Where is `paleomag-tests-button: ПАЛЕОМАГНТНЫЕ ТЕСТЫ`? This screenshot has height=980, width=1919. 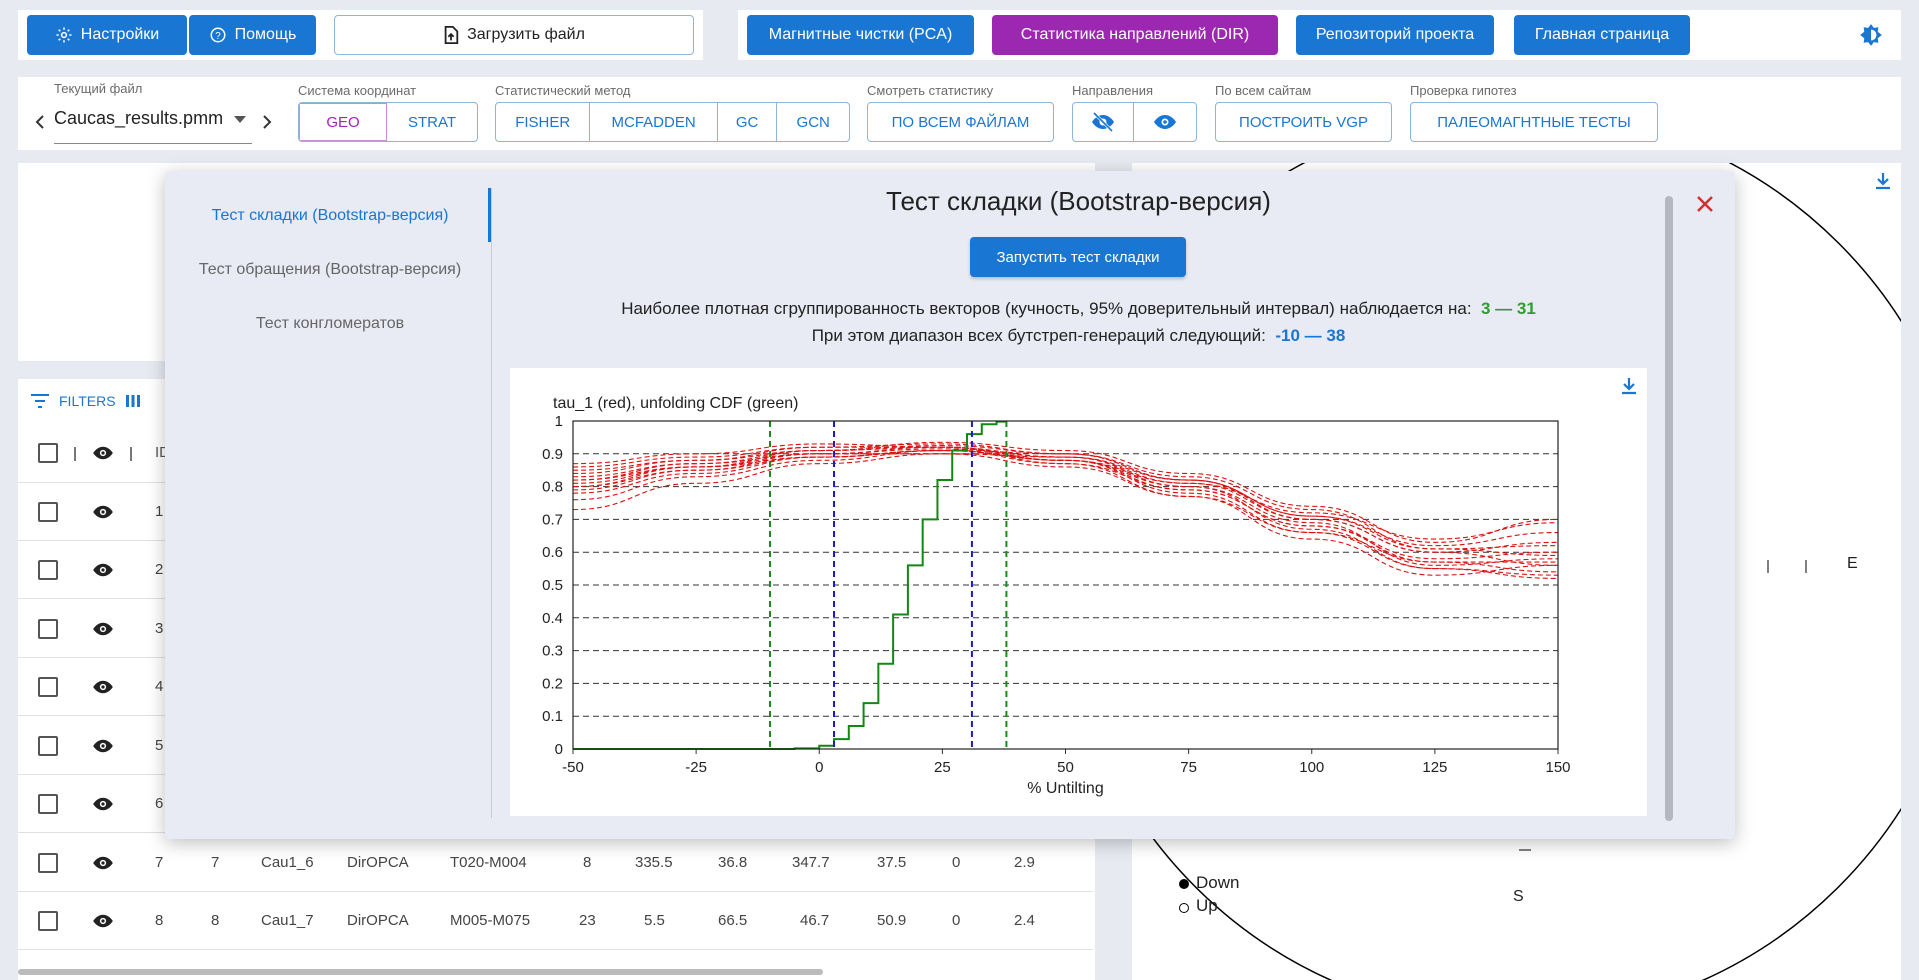
paleomag-tests-button: ПАЛЕОМАГНТНЫЕ ТЕСТЫ is located at coordinates (1534, 122).